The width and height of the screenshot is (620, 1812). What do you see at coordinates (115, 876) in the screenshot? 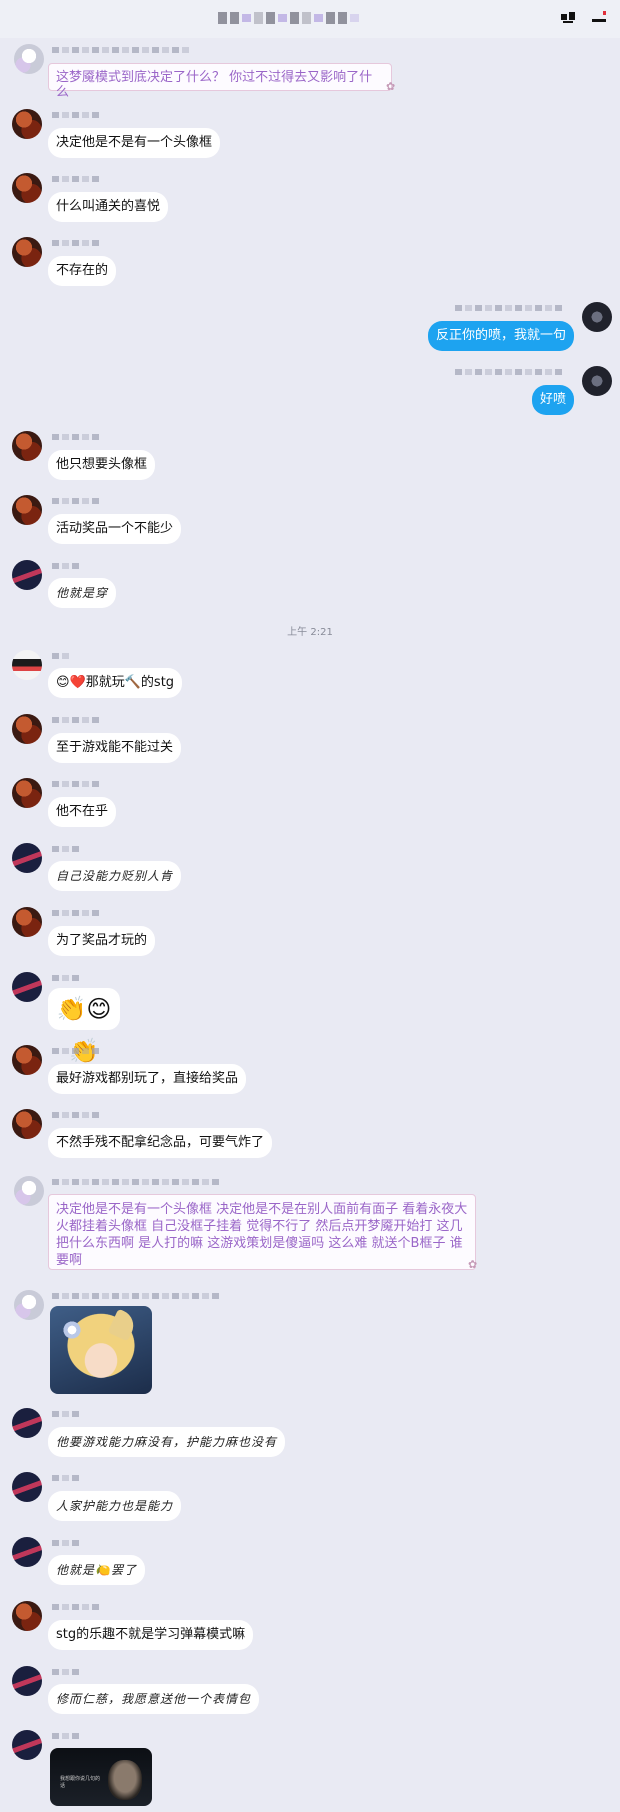
I see `message-bubble: 自己没能力贬别人肯` at bounding box center [115, 876].